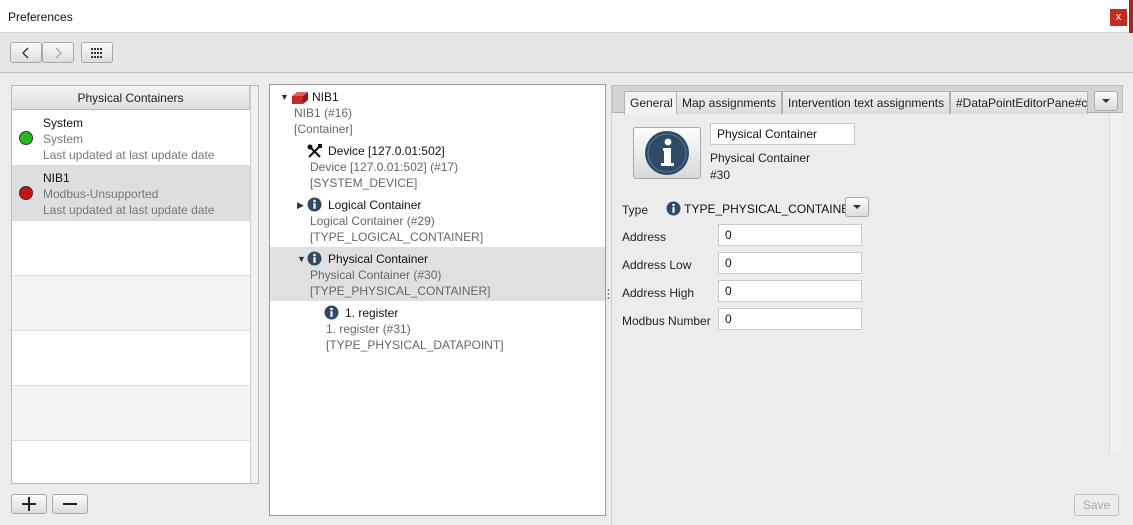 The image size is (1133, 525). Describe the element at coordinates (608, 294) in the screenshot. I see `splitter-handle-icon` at that location.